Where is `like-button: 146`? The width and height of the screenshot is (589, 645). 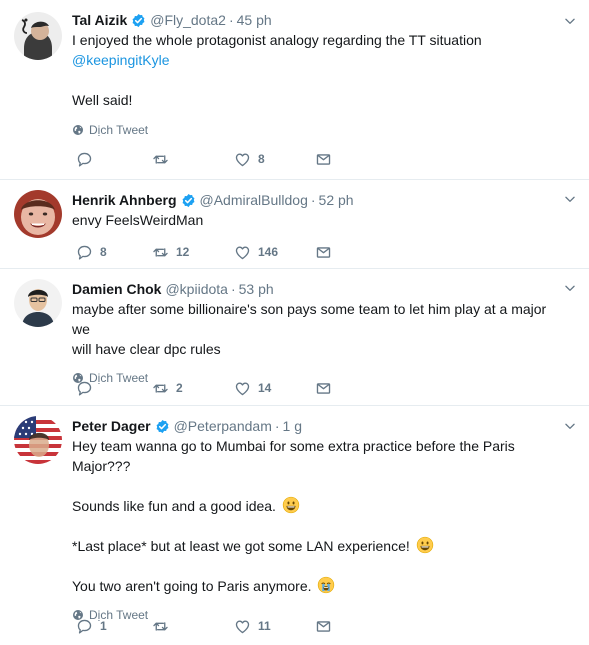
like-button: 146 is located at coordinates (256, 252).